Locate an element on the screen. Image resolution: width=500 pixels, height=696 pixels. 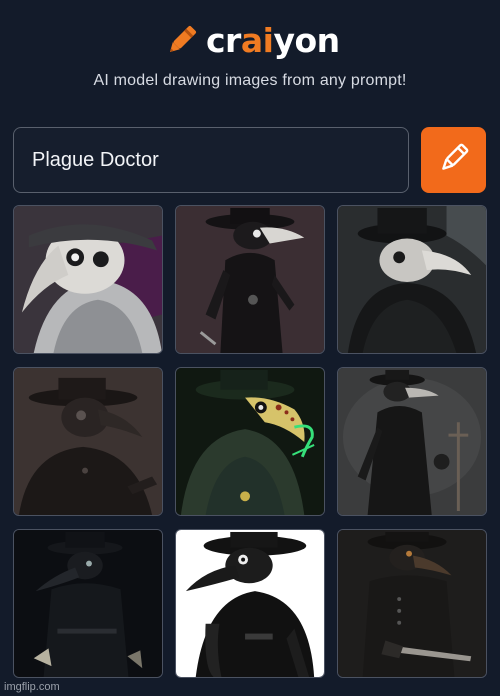
pencil-icon is located at coordinates (454, 160).